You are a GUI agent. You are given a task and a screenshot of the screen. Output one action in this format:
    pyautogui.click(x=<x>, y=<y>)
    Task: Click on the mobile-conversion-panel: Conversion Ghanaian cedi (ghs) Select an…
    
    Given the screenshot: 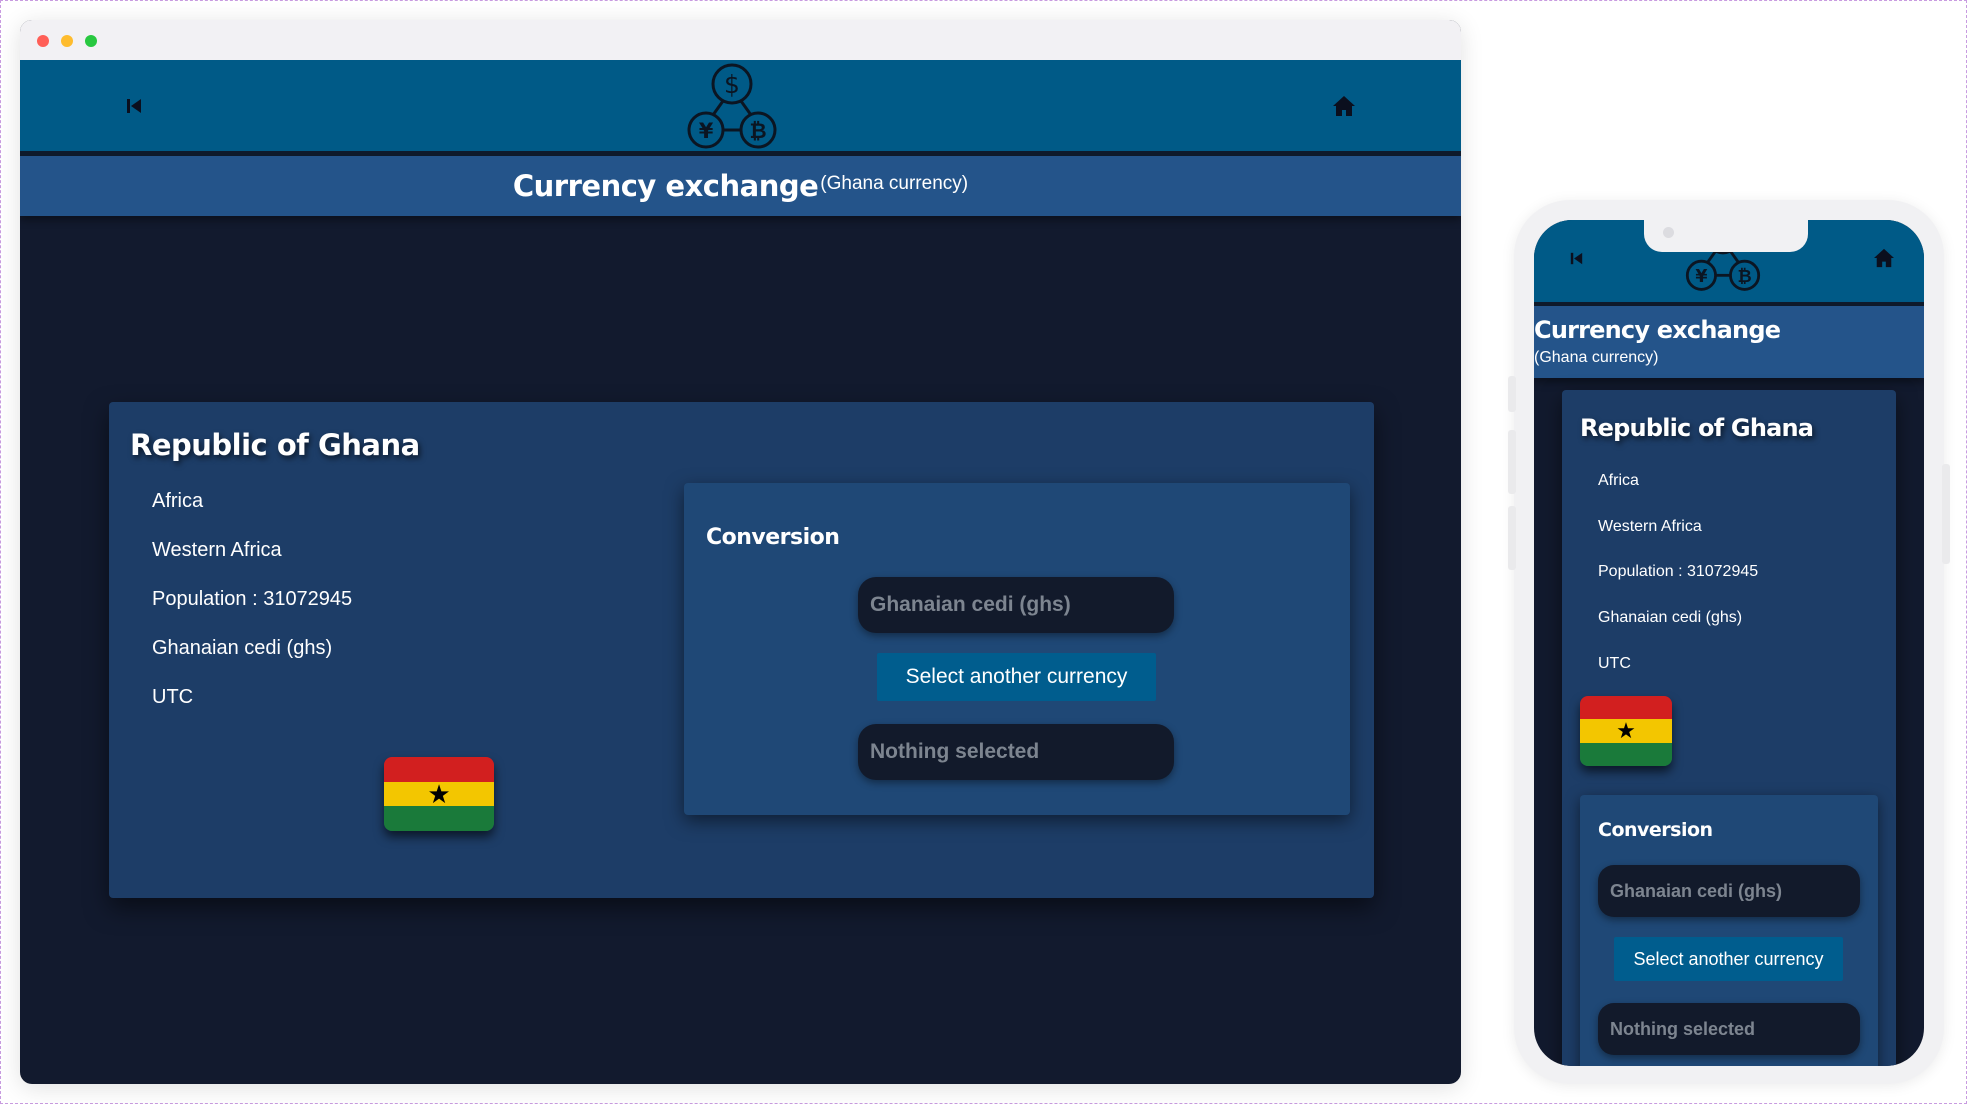 What is the action you would take?
    pyautogui.click(x=1729, y=930)
    